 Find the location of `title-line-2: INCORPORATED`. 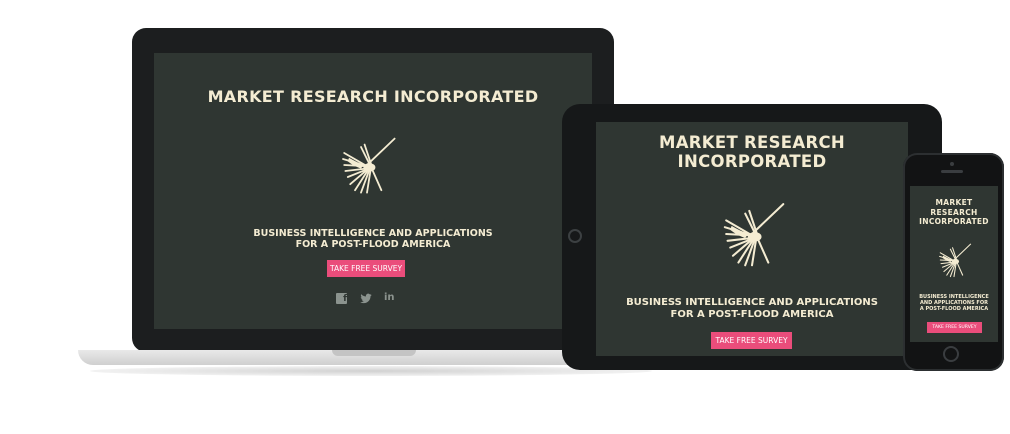

title-line-2: INCORPORATED is located at coordinates (752, 161).